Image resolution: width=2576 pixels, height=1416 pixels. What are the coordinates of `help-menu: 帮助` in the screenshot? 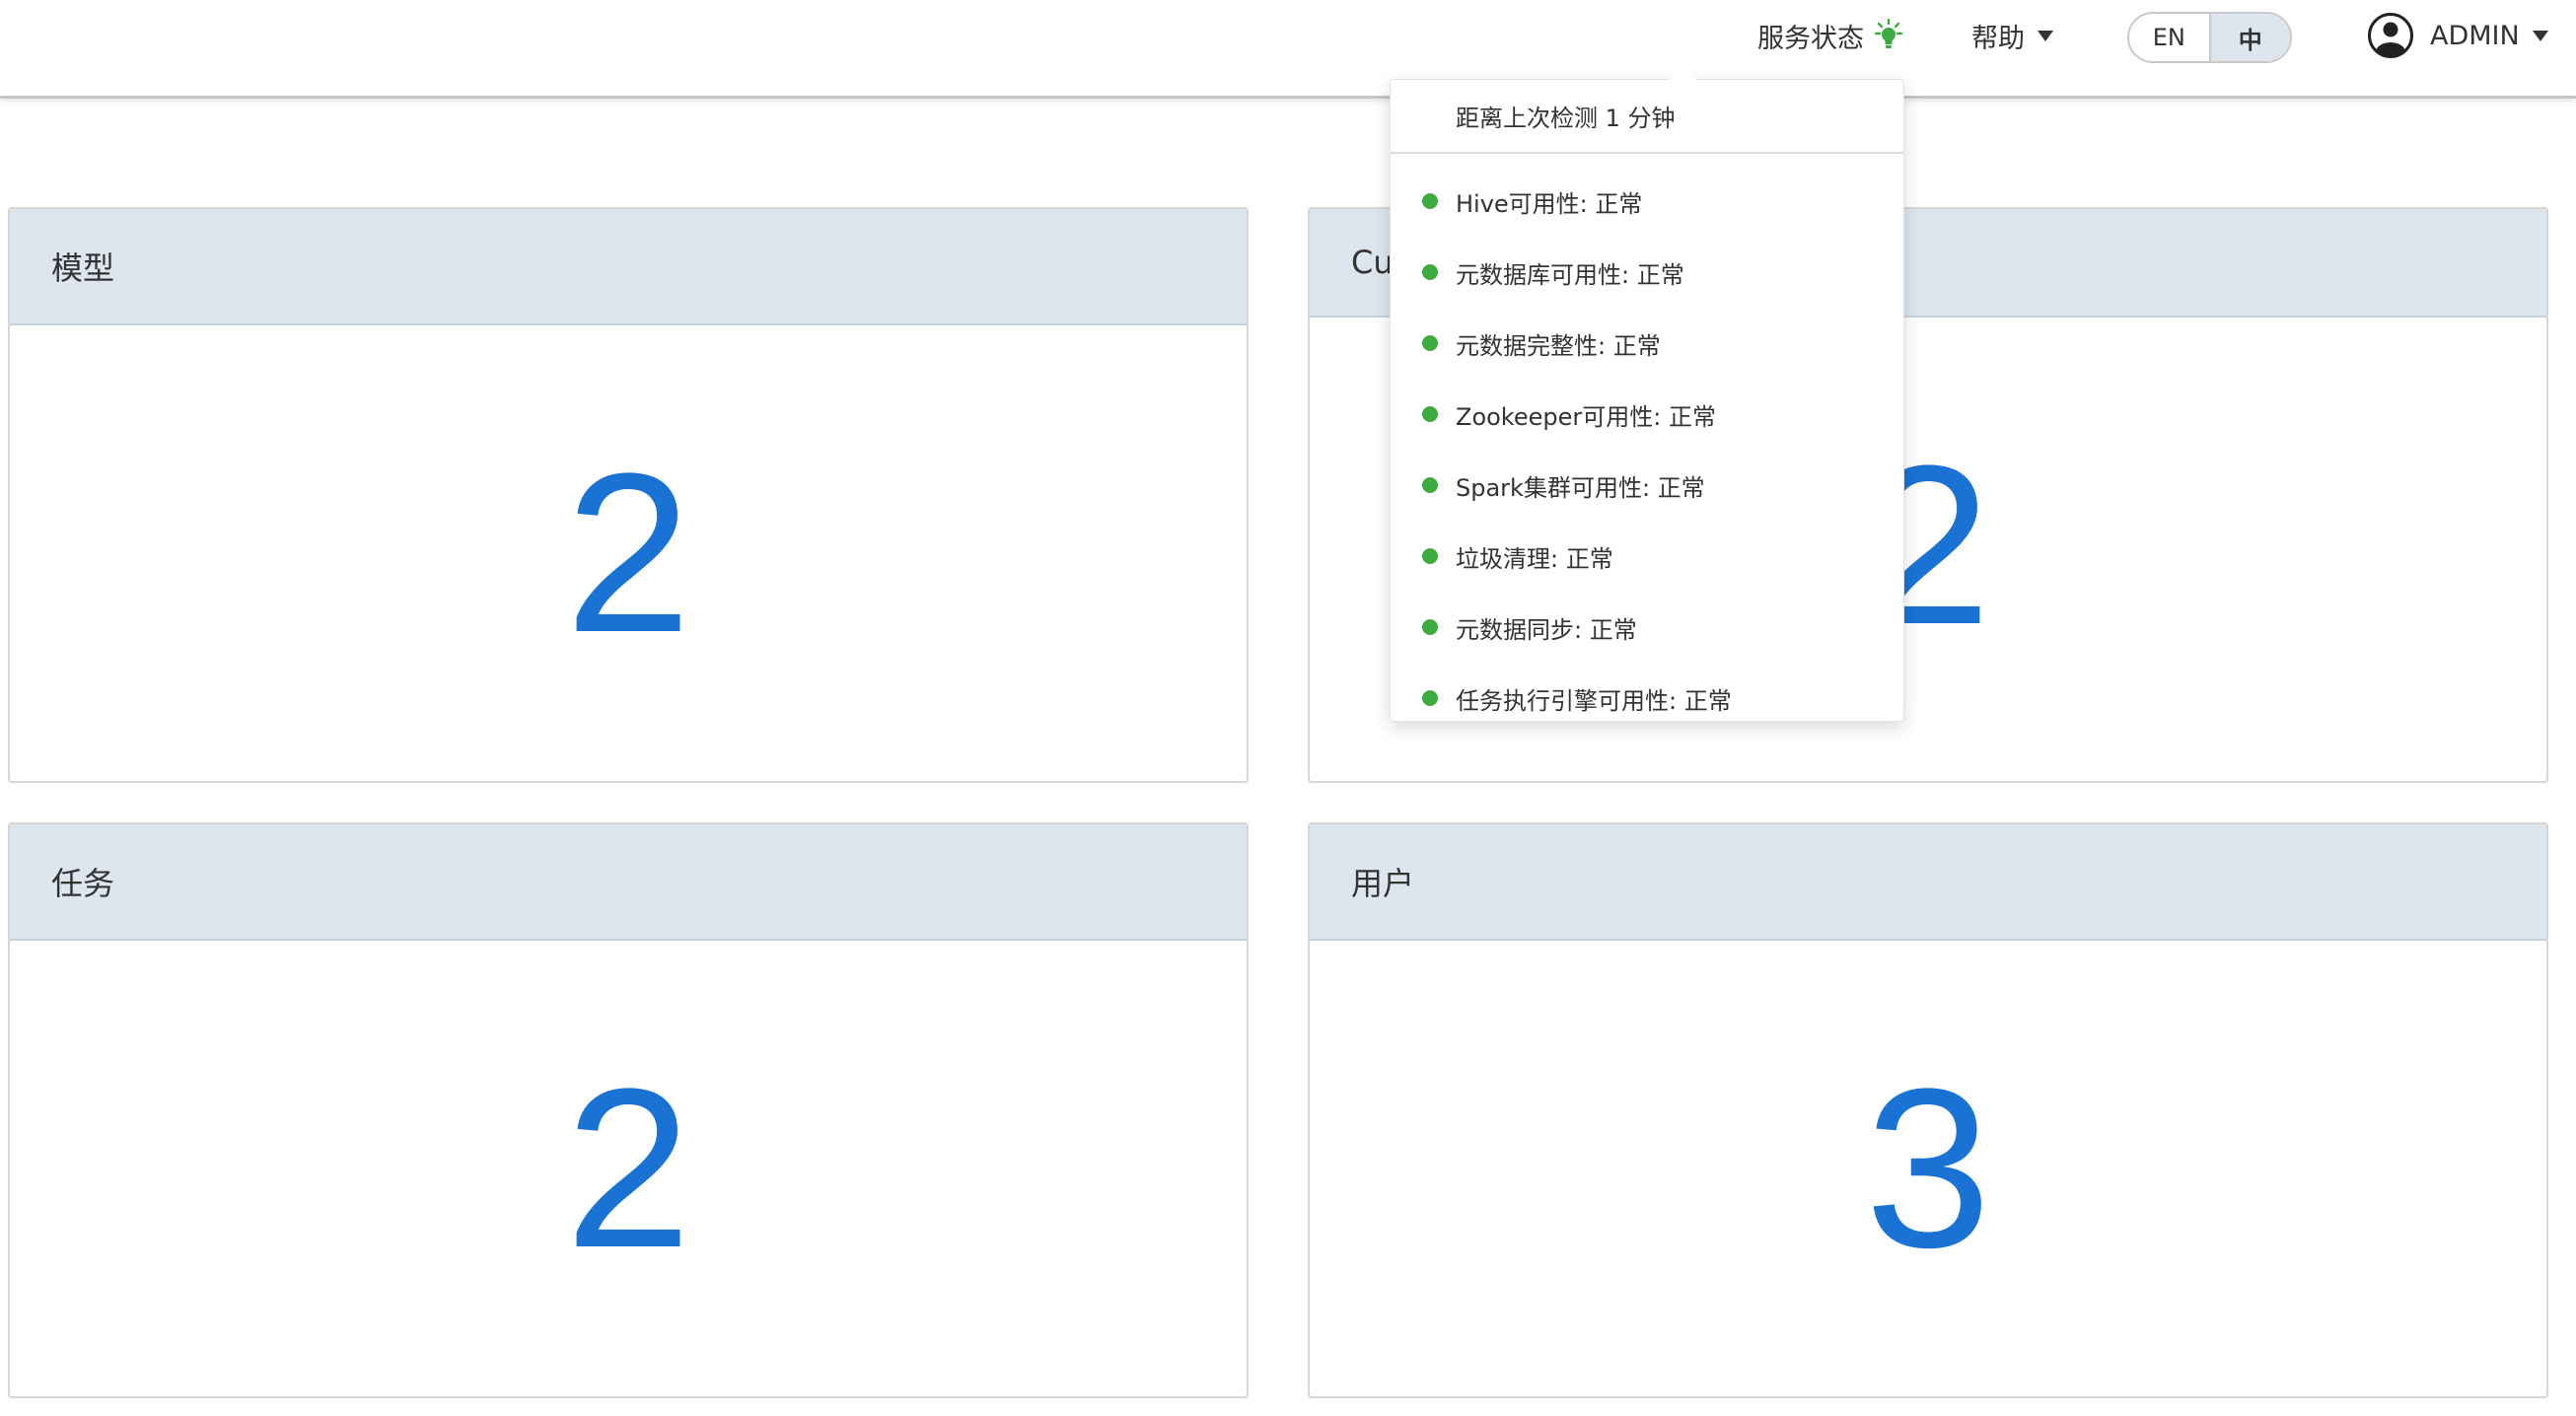 It's located at (2012, 35).